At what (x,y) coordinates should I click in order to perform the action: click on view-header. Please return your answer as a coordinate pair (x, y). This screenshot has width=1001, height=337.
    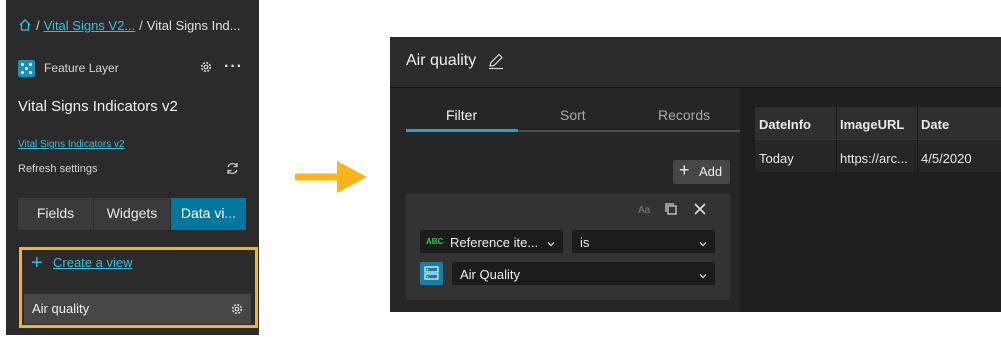
    Looking at the image, I should click on (695, 62).